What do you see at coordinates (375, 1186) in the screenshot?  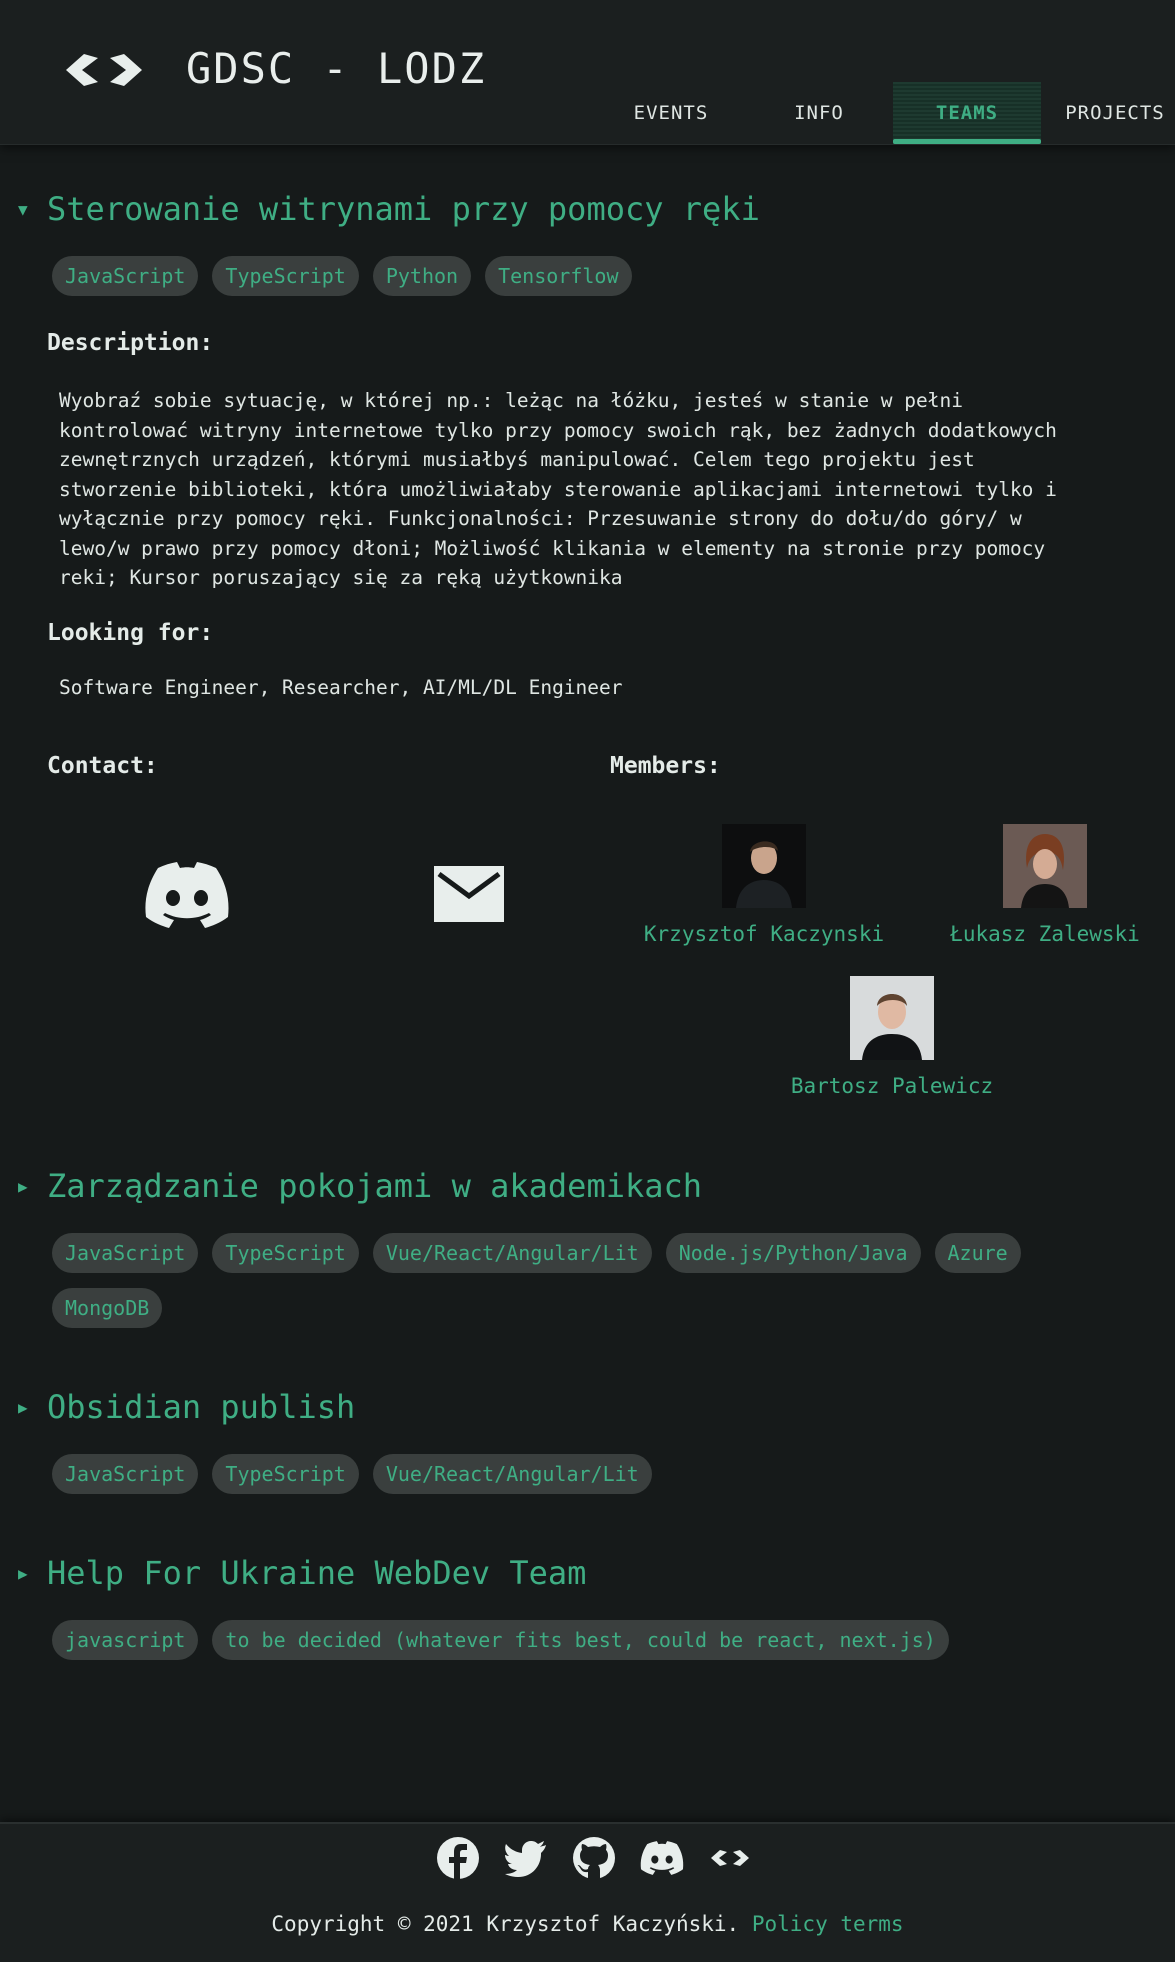 I see `project-title: Zarządzanie pokojami w akademikach` at bounding box center [375, 1186].